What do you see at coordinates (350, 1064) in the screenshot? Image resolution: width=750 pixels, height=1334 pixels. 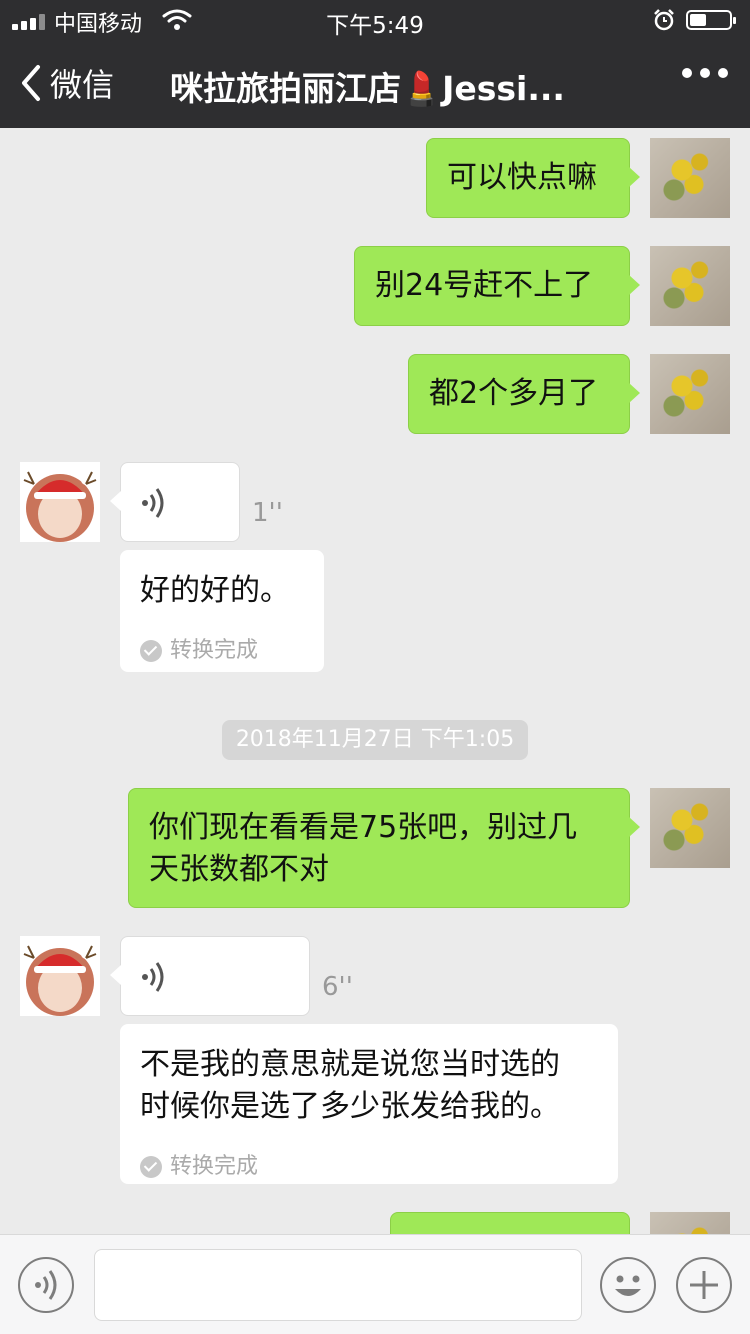 I see `transcript-text-line: 不是我的意思就是说您当时选的` at bounding box center [350, 1064].